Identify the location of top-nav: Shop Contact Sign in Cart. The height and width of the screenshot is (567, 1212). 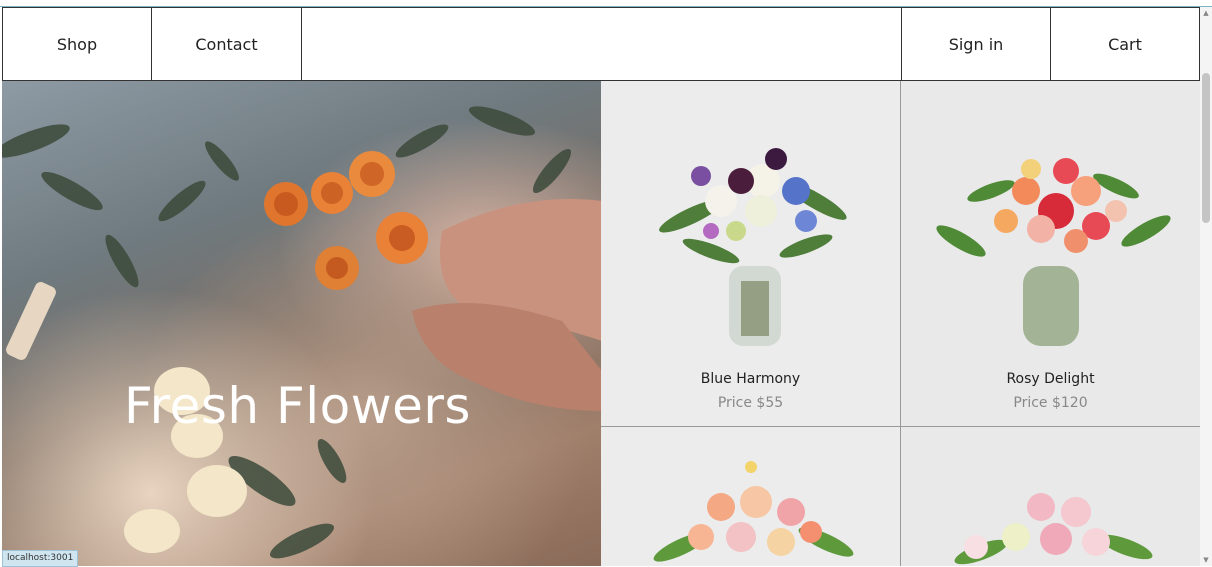
(601, 44).